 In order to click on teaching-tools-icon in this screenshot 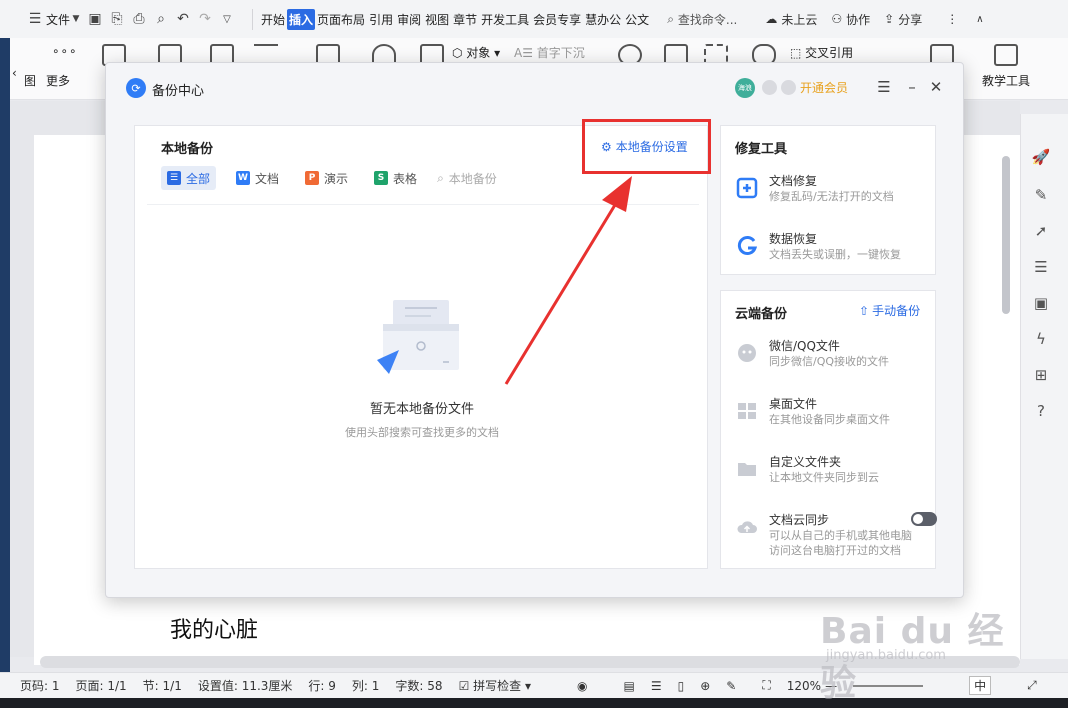, I will do `click(1006, 55)`.